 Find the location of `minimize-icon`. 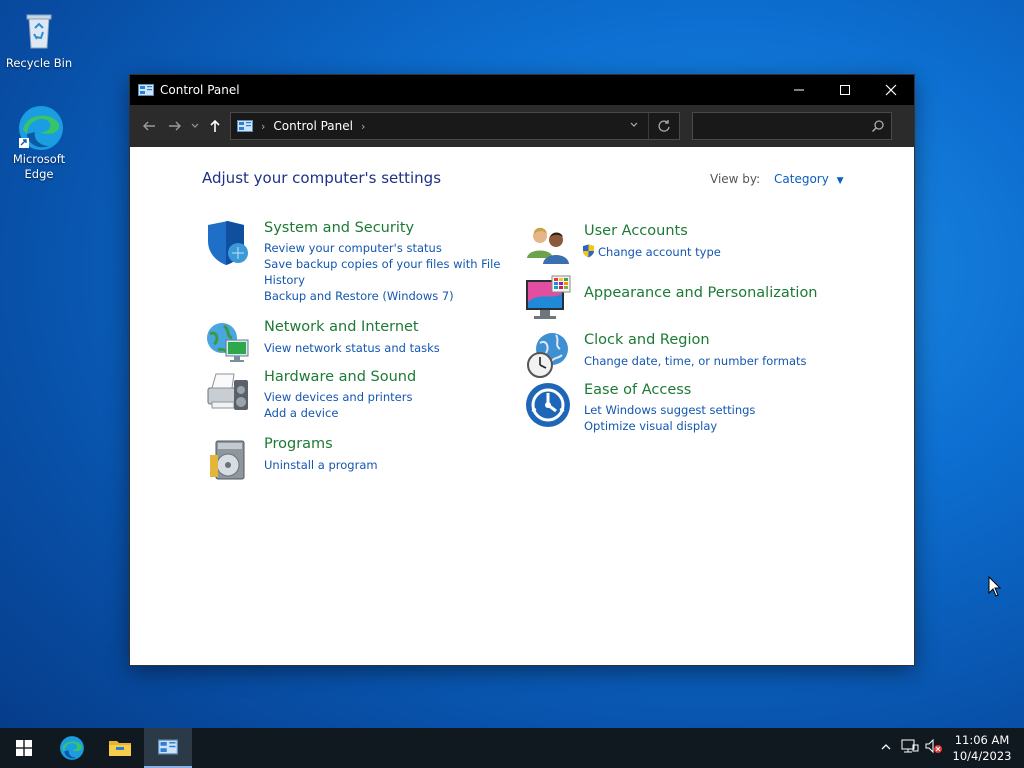

minimize-icon is located at coordinates (799, 90).